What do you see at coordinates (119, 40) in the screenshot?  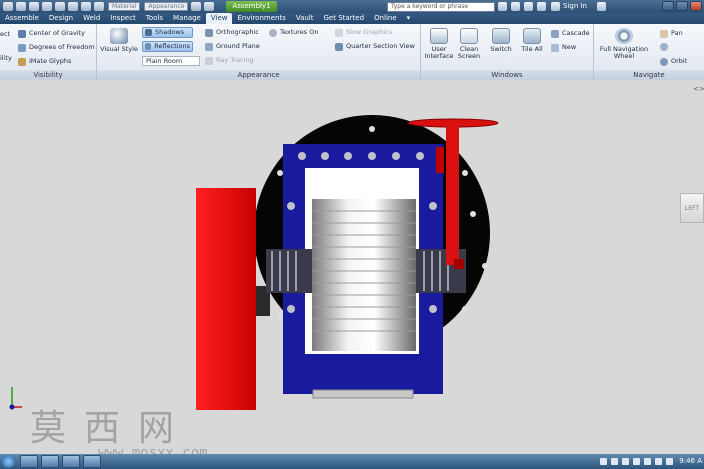 I see `visual-style-button: Visual Style` at bounding box center [119, 40].